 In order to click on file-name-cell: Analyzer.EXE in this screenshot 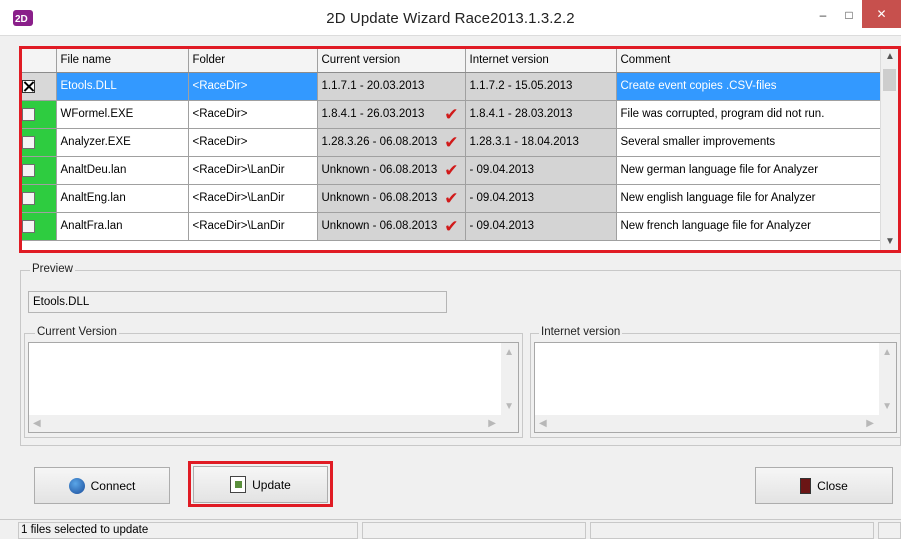, I will do `click(122, 142)`.